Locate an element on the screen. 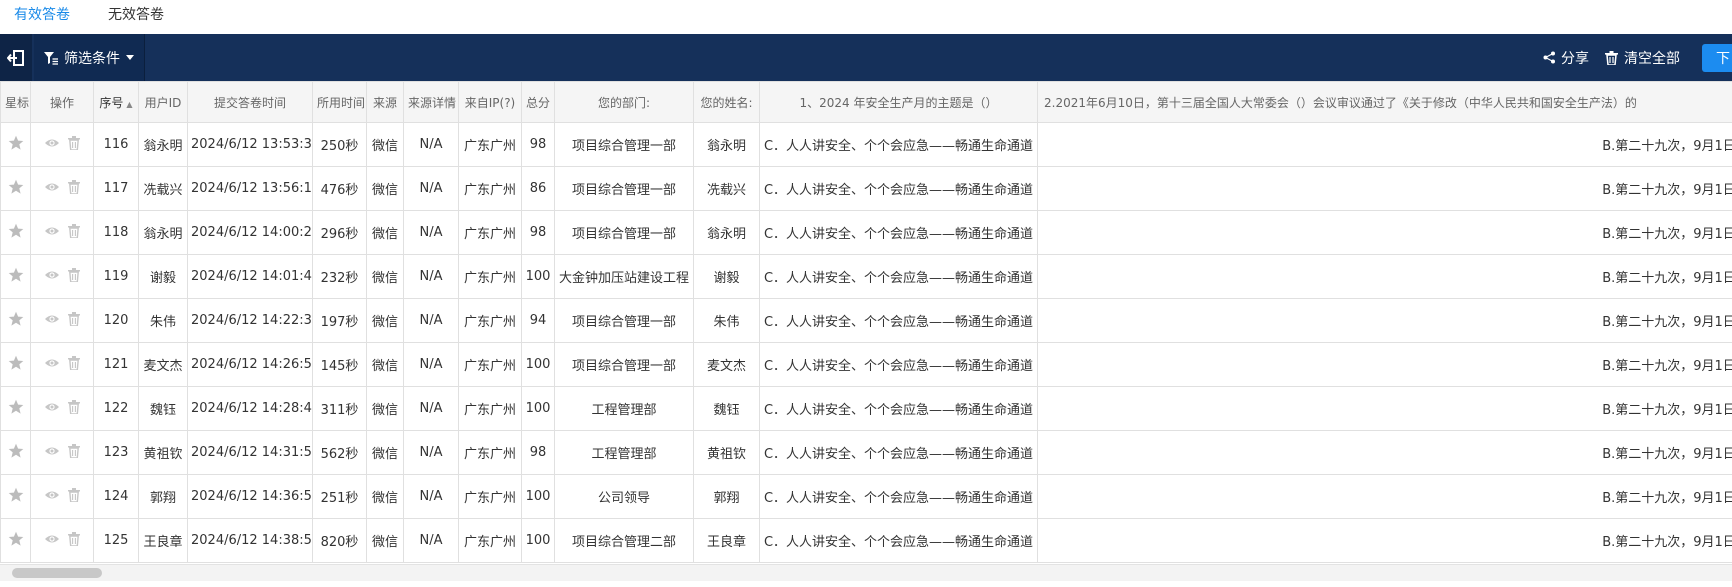 The image size is (1732, 587). filter-button: 筛选条件 is located at coordinates (89, 57).